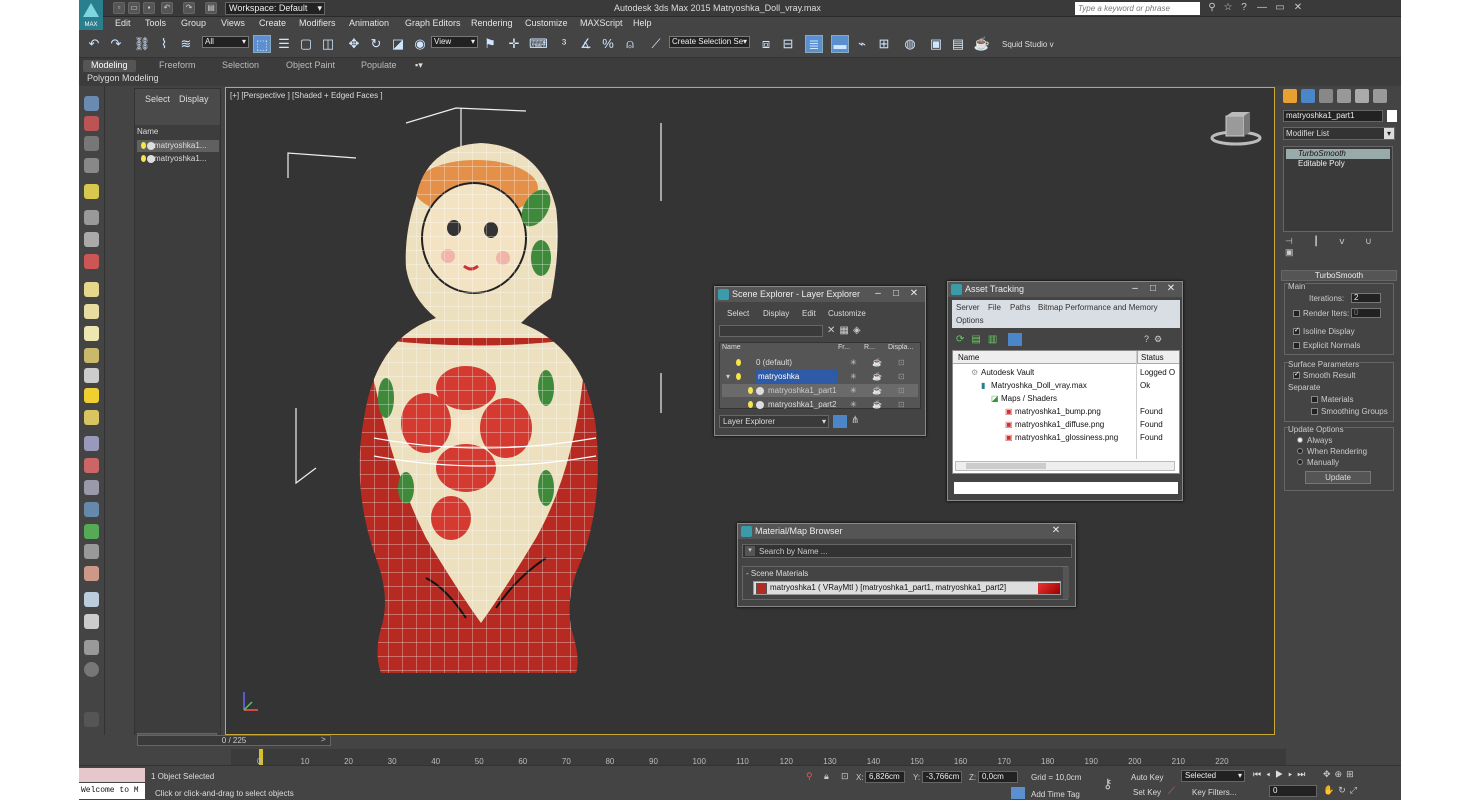 This screenshot has width=1480, height=800. I want to click on object-name-field: matryoshka1_part1, so click(1333, 116).